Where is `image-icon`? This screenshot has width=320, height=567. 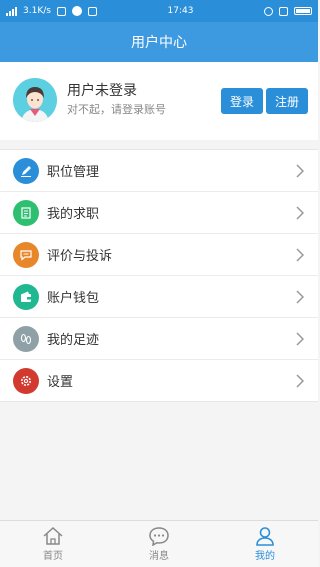 image-icon is located at coordinates (61, 11).